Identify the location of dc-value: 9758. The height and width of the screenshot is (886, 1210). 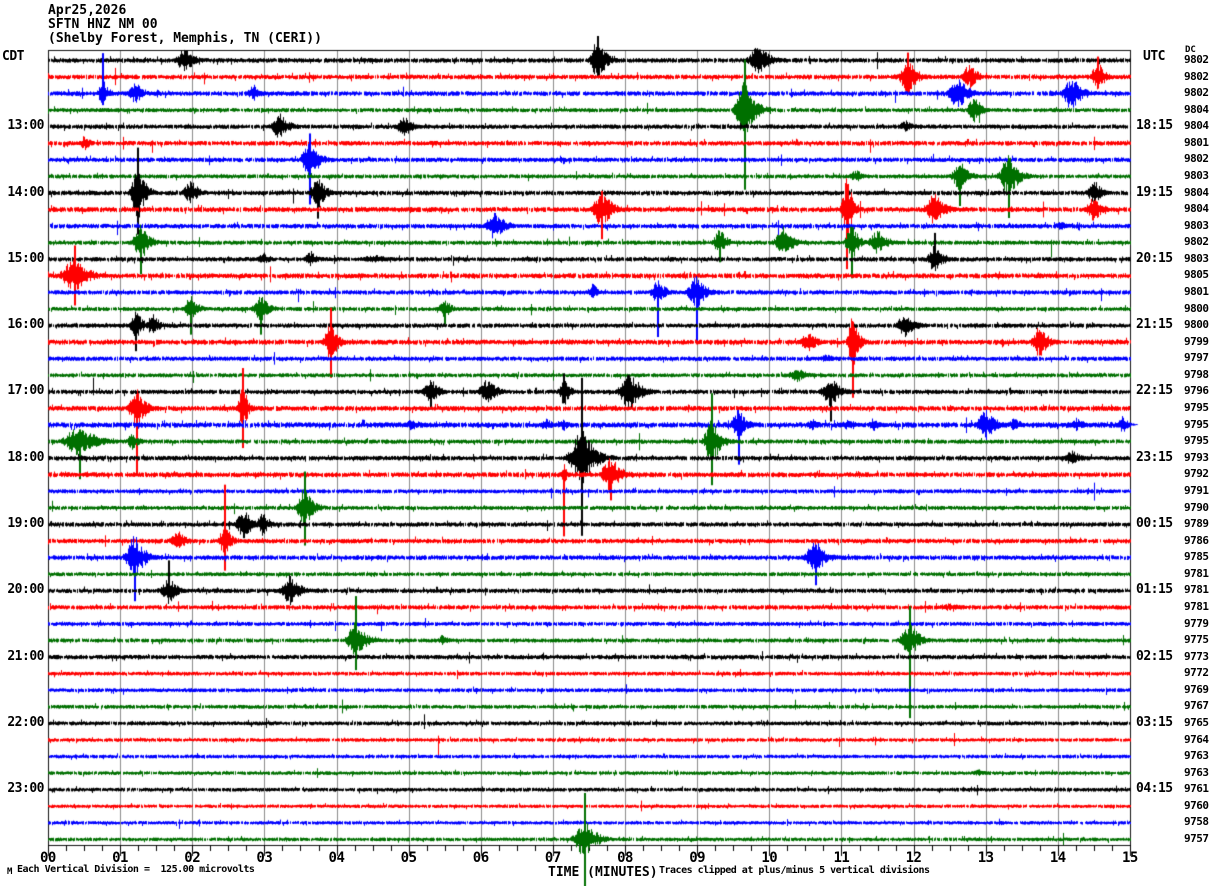
(1196, 822).